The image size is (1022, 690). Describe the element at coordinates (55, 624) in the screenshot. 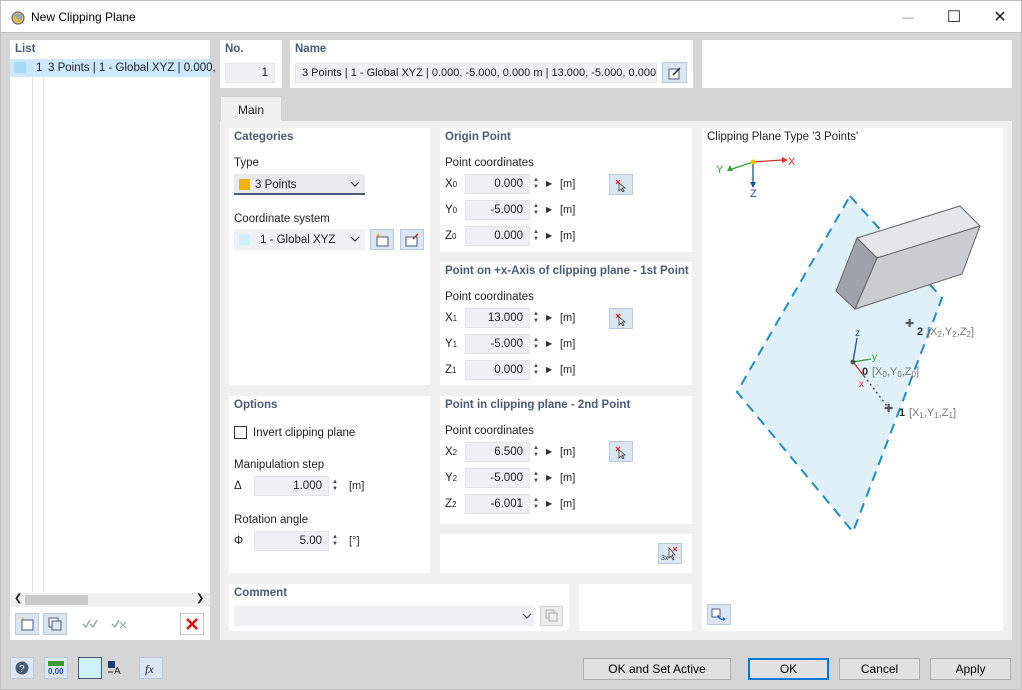

I see `copy-item-button` at that location.